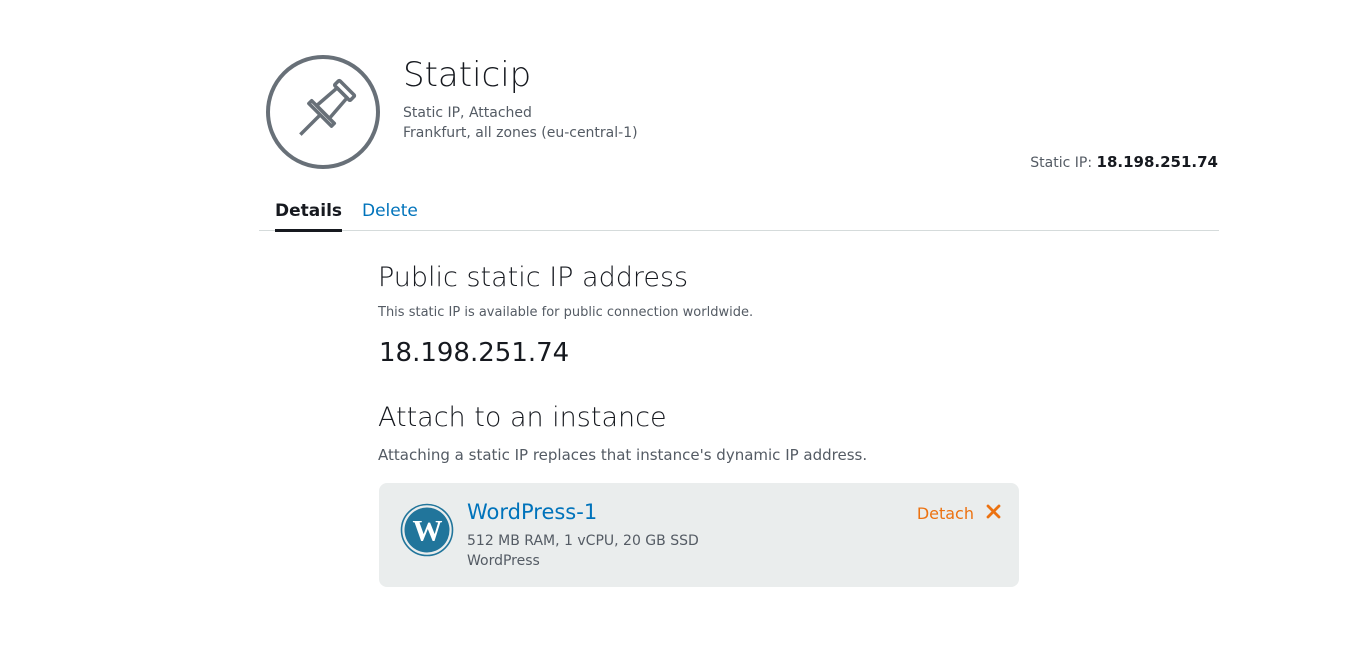 The image size is (1357, 663). What do you see at coordinates (522, 417) in the screenshot?
I see `attach-heading: Attach to an instance` at bounding box center [522, 417].